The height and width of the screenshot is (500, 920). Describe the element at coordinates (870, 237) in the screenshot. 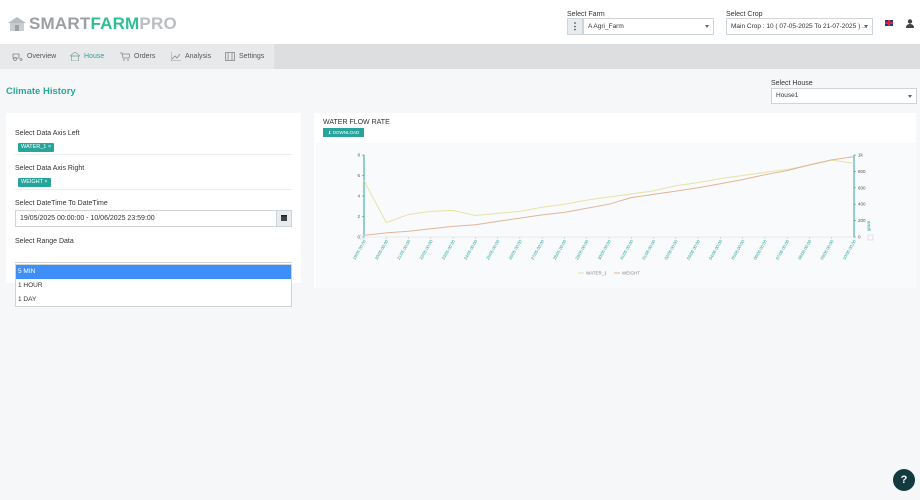

I see `right-zoom-handle` at that location.